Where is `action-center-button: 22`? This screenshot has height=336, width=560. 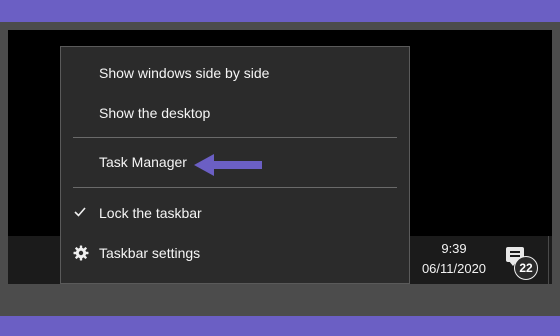
action-center-button: 22 is located at coordinates (522, 262).